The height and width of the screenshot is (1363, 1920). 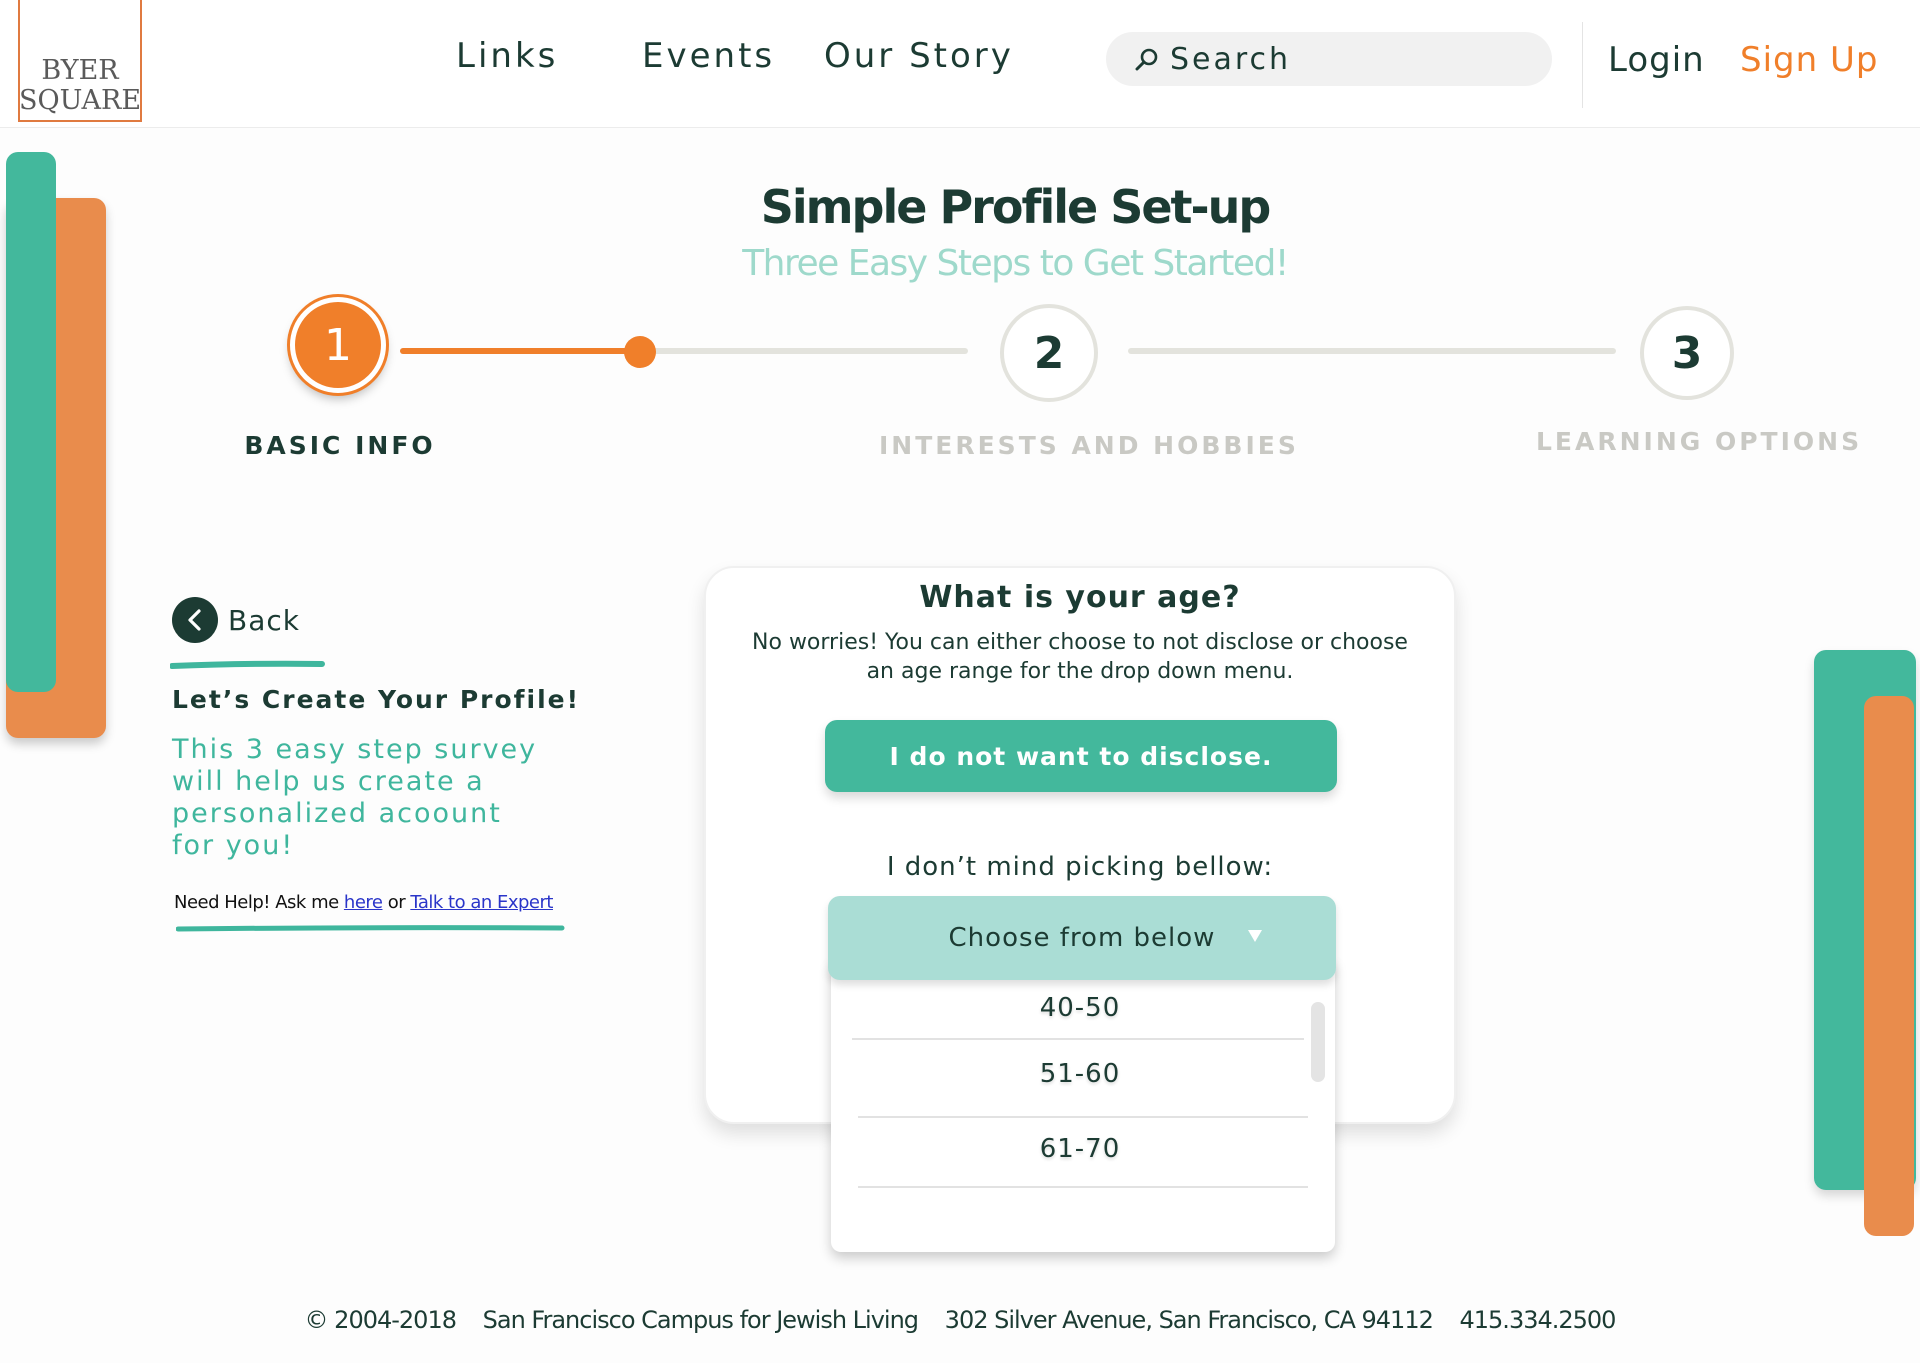 What do you see at coordinates (1699, 441) in the screenshot?
I see `step-3-label: LEARNING OPTIONS` at bounding box center [1699, 441].